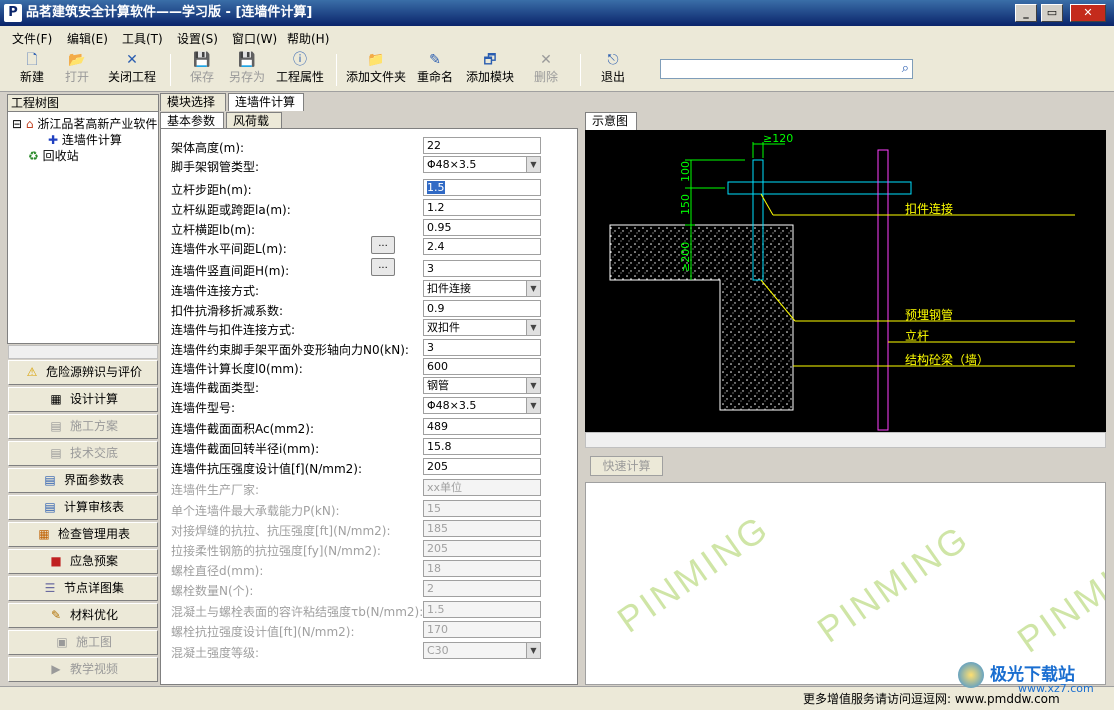 This screenshot has width=1114, height=710. What do you see at coordinates (193, 102) in the screenshot?
I see `tab-module-select: 模块选择` at bounding box center [193, 102].